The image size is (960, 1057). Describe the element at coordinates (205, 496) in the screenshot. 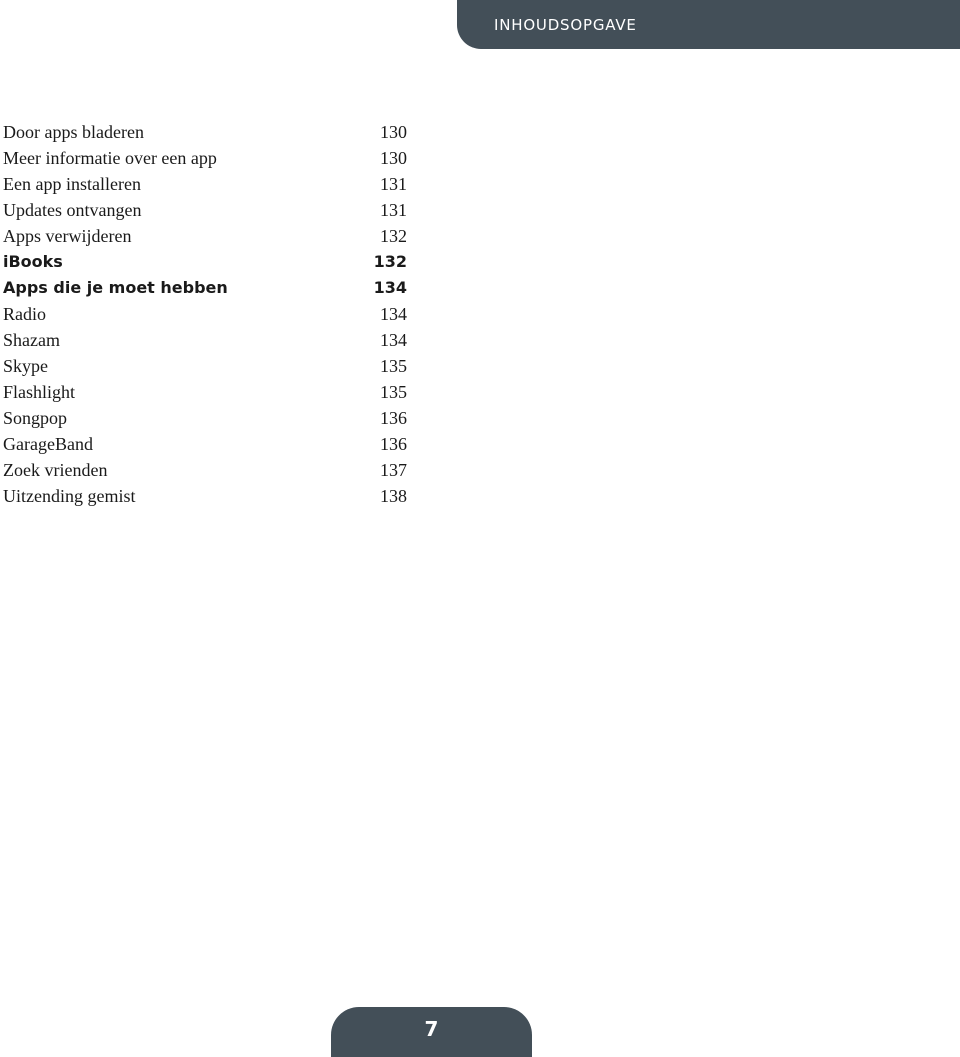

I see `toc-entry: Uitzending gemist 138` at that location.